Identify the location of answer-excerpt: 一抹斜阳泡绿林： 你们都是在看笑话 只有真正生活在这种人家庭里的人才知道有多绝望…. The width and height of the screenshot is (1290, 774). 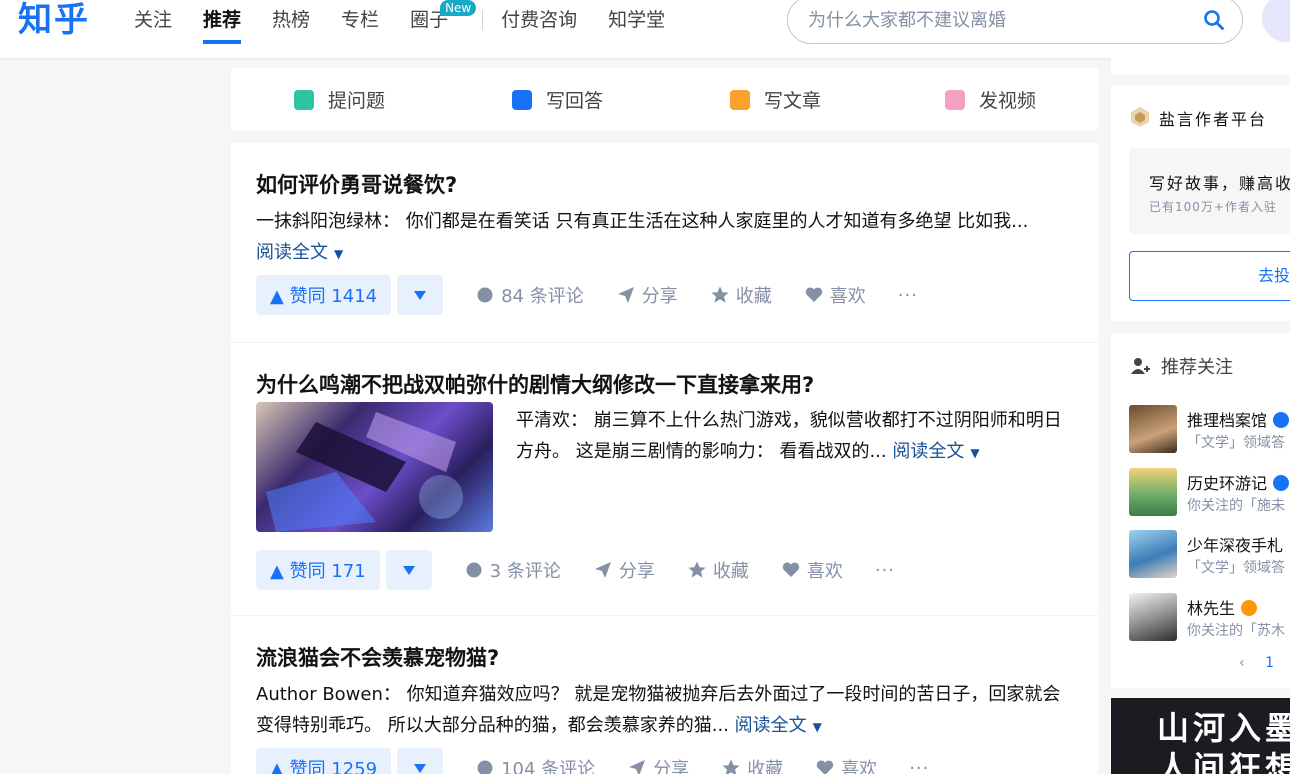
(666, 238).